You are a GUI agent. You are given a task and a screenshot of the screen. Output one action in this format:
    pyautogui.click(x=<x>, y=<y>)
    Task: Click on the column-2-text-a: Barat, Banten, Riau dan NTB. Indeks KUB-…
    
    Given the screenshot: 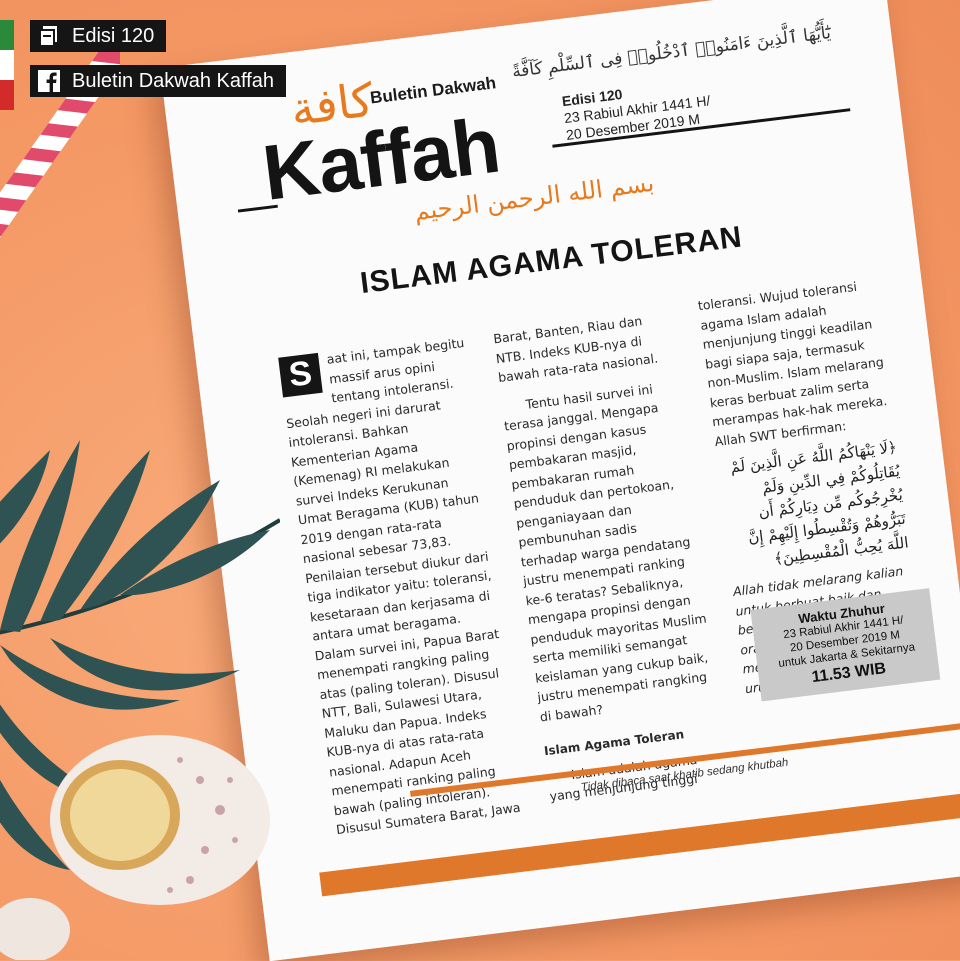 What is the action you would take?
    pyautogui.click(x=575, y=349)
    